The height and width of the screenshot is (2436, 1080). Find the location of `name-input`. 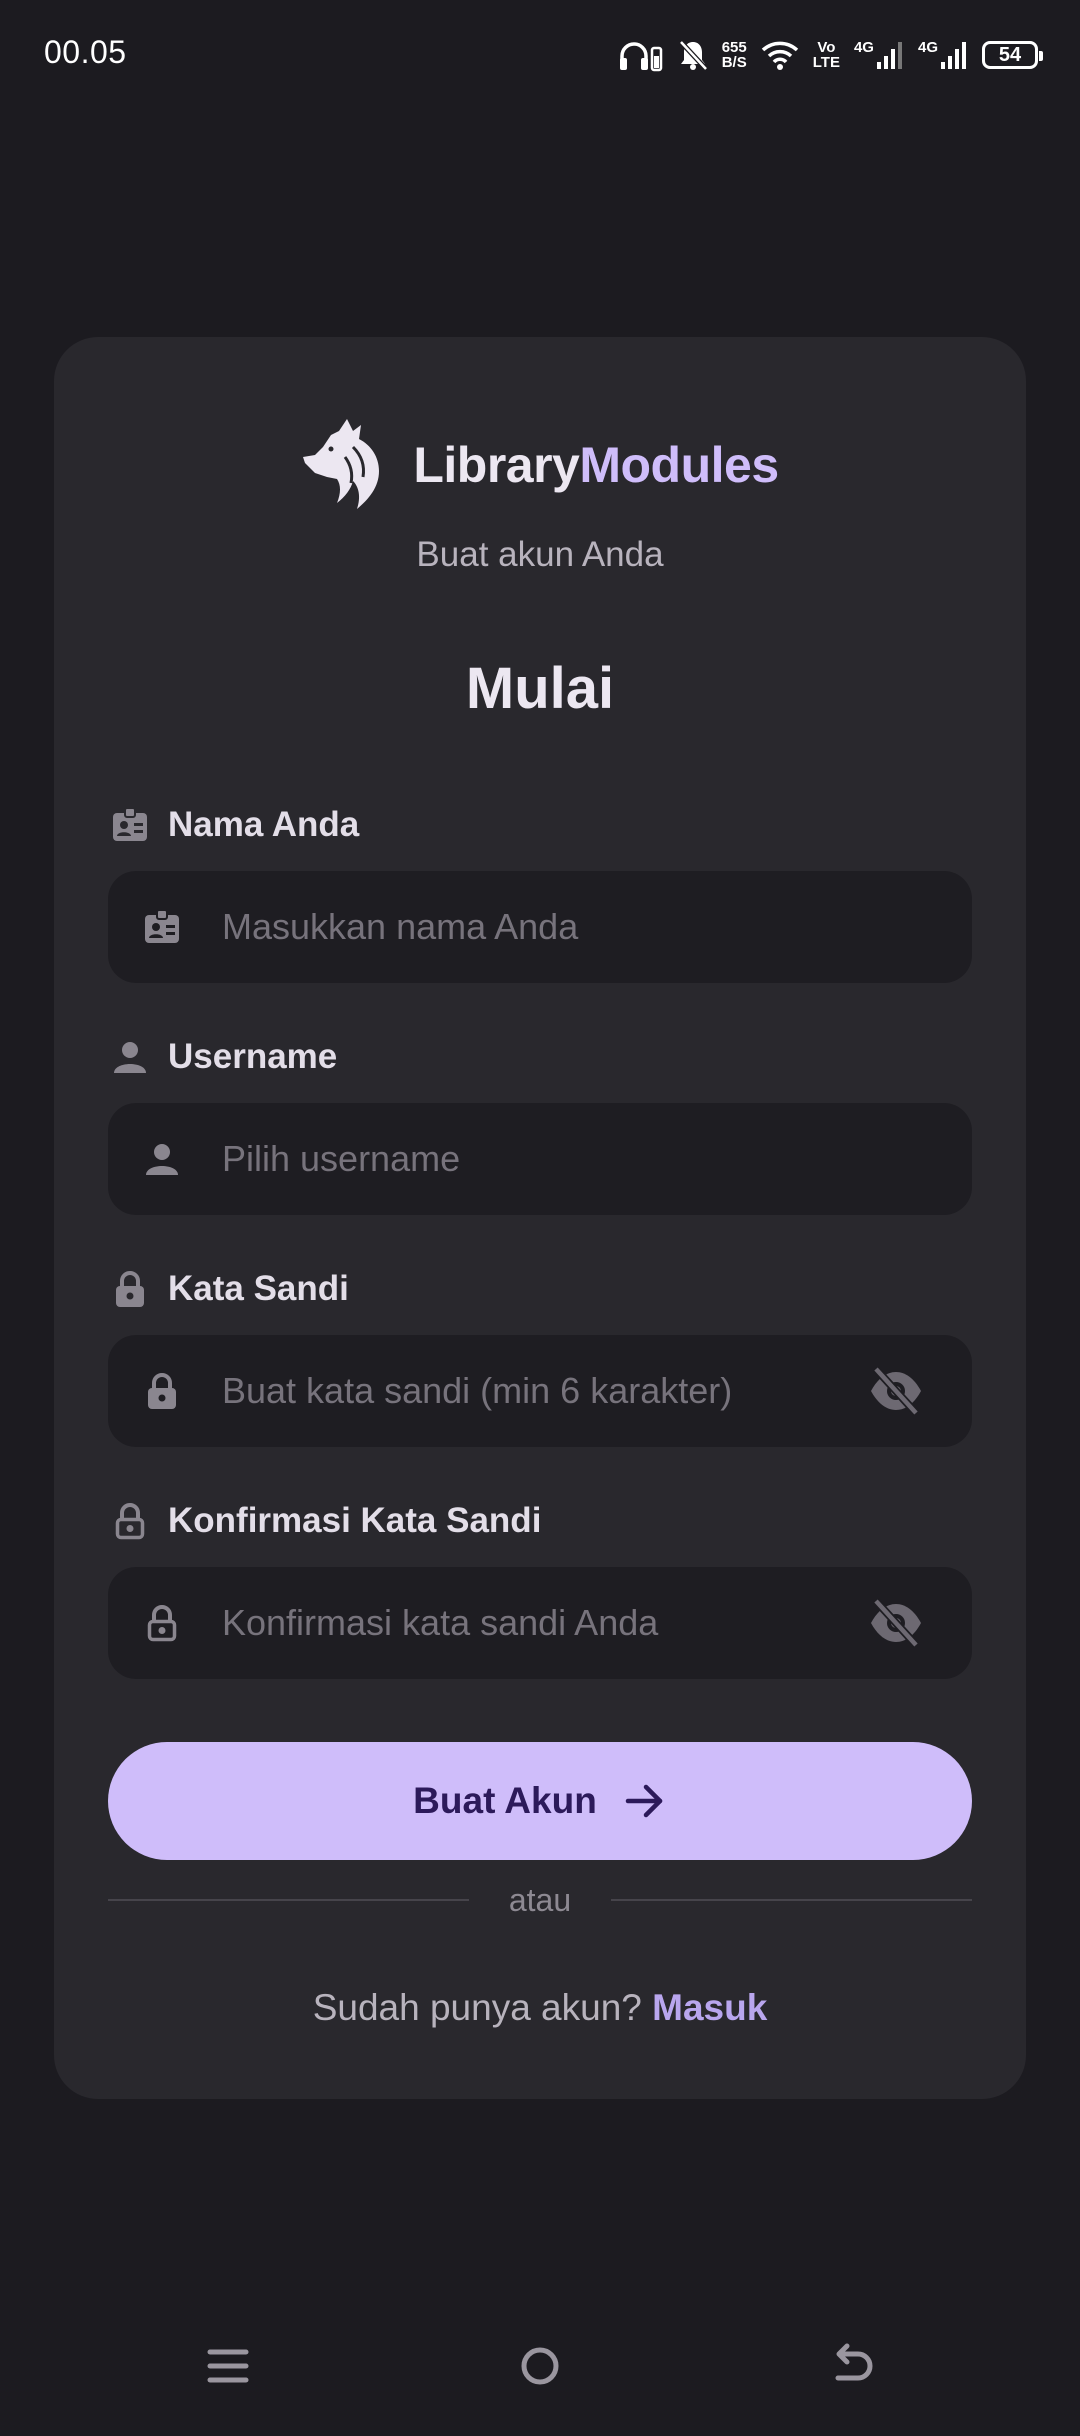

name-input is located at coordinates (522, 927).